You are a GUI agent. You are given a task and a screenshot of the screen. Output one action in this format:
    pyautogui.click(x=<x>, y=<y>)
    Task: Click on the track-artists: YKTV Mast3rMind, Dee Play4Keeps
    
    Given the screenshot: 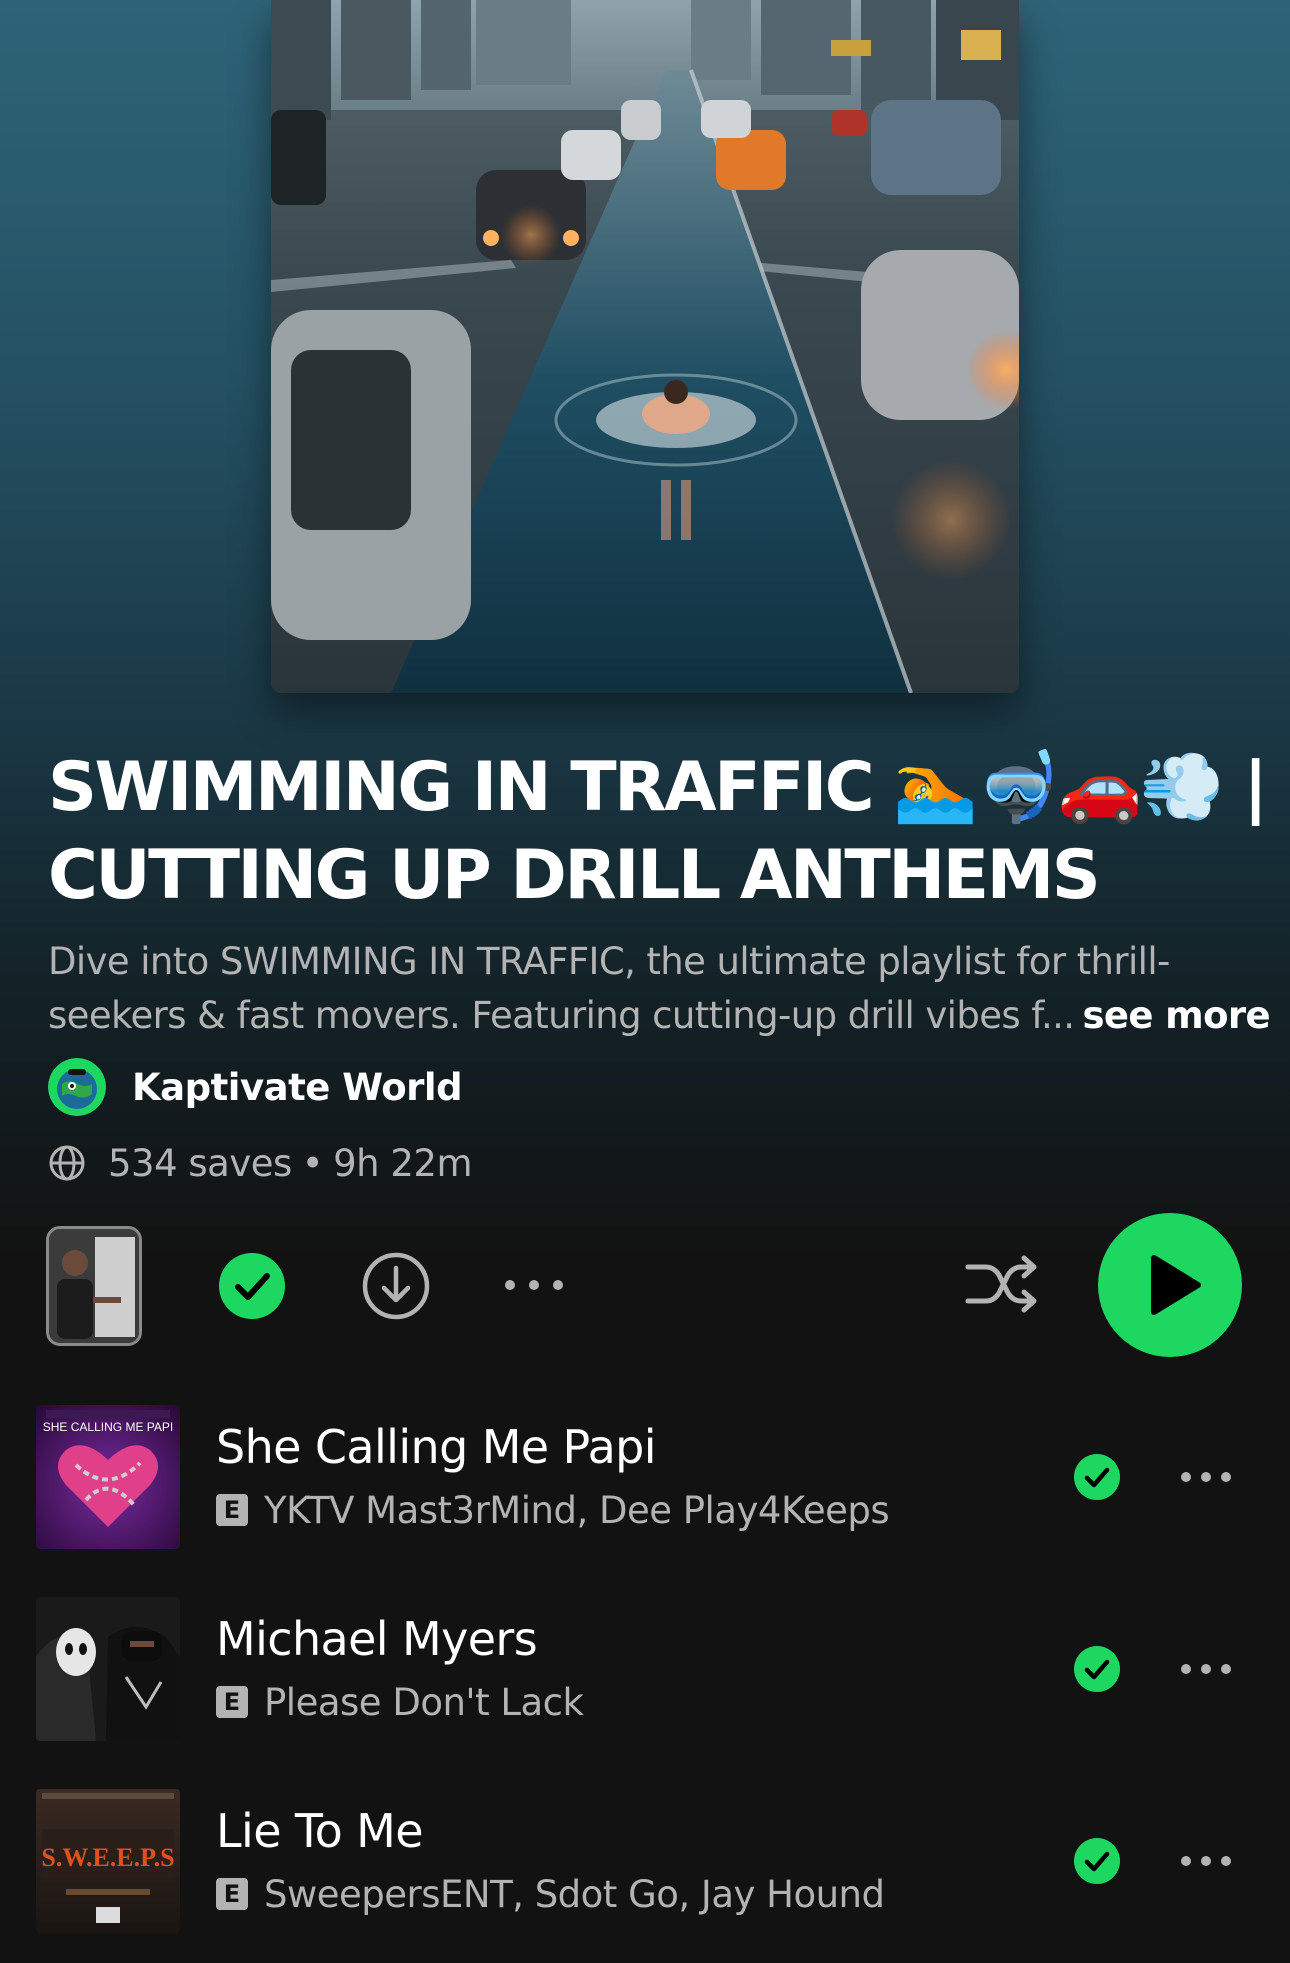 What is the action you would take?
    pyautogui.click(x=577, y=1510)
    